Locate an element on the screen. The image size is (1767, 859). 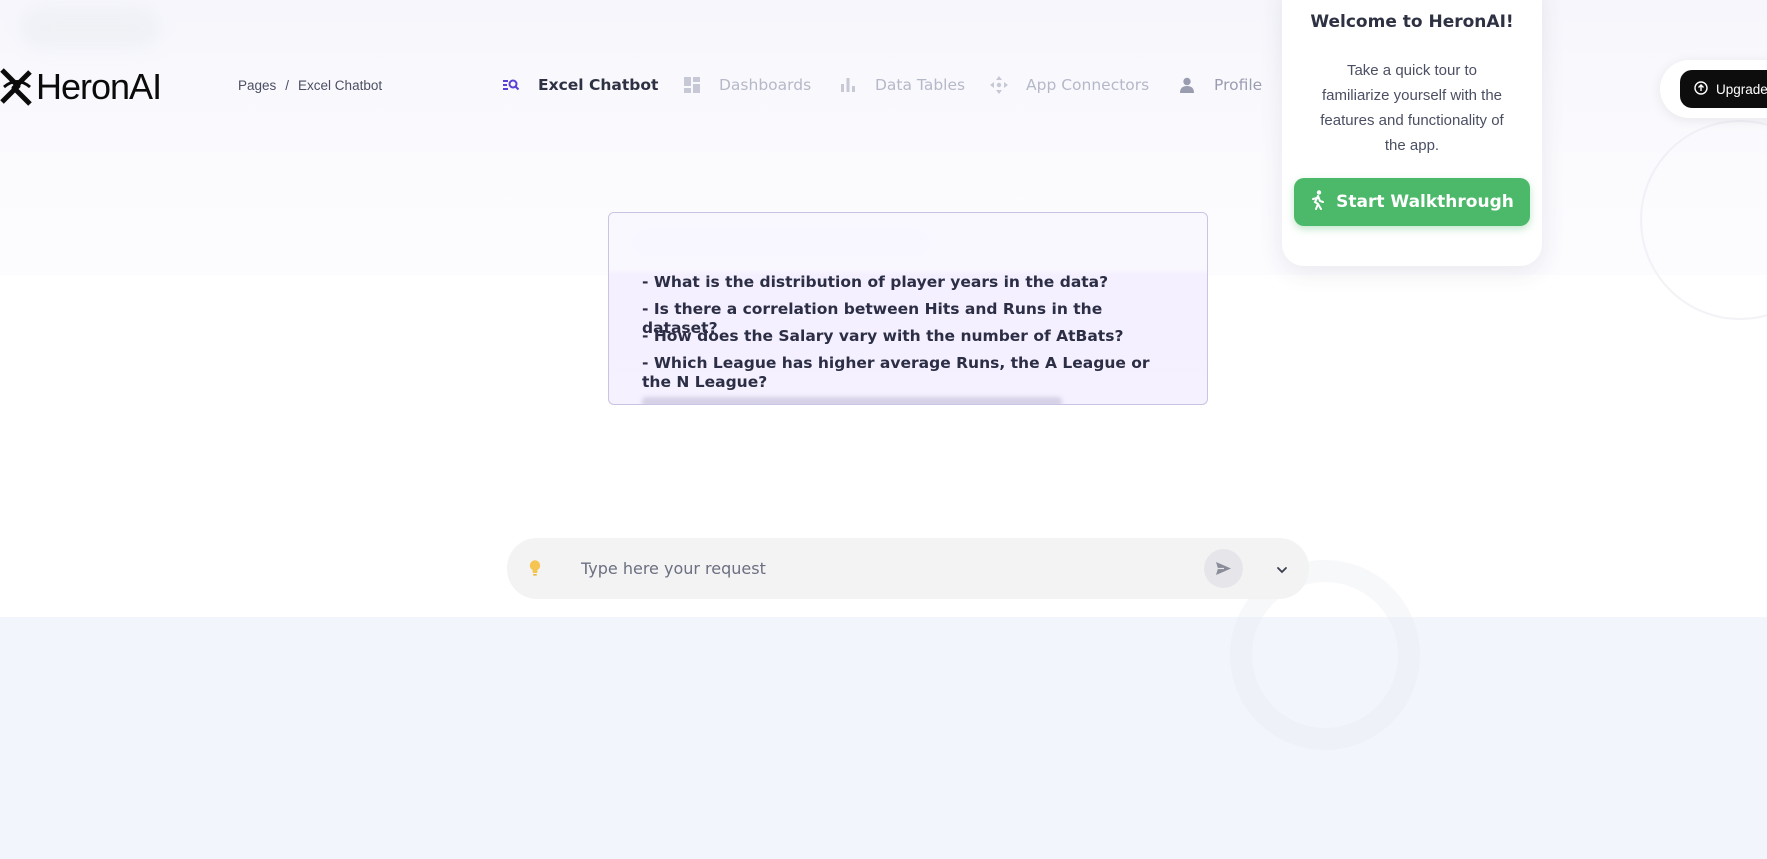
suggestion-item-clipped is located at coordinates (852, 400).